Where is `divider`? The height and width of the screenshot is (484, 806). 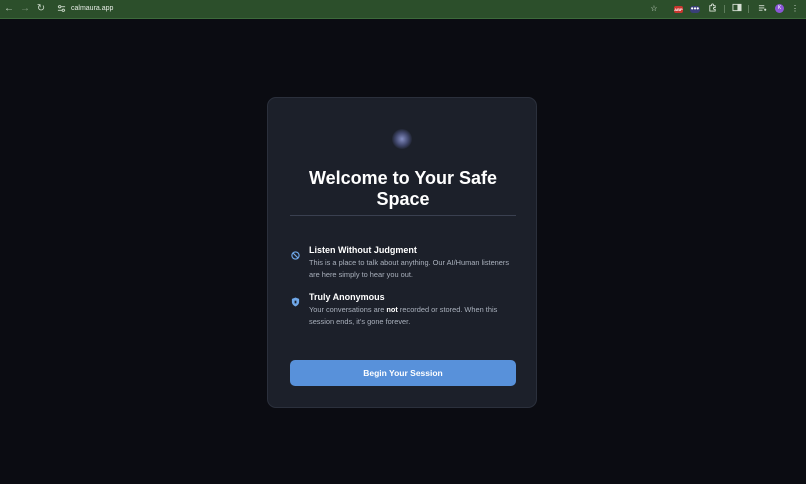 divider is located at coordinates (403, 215).